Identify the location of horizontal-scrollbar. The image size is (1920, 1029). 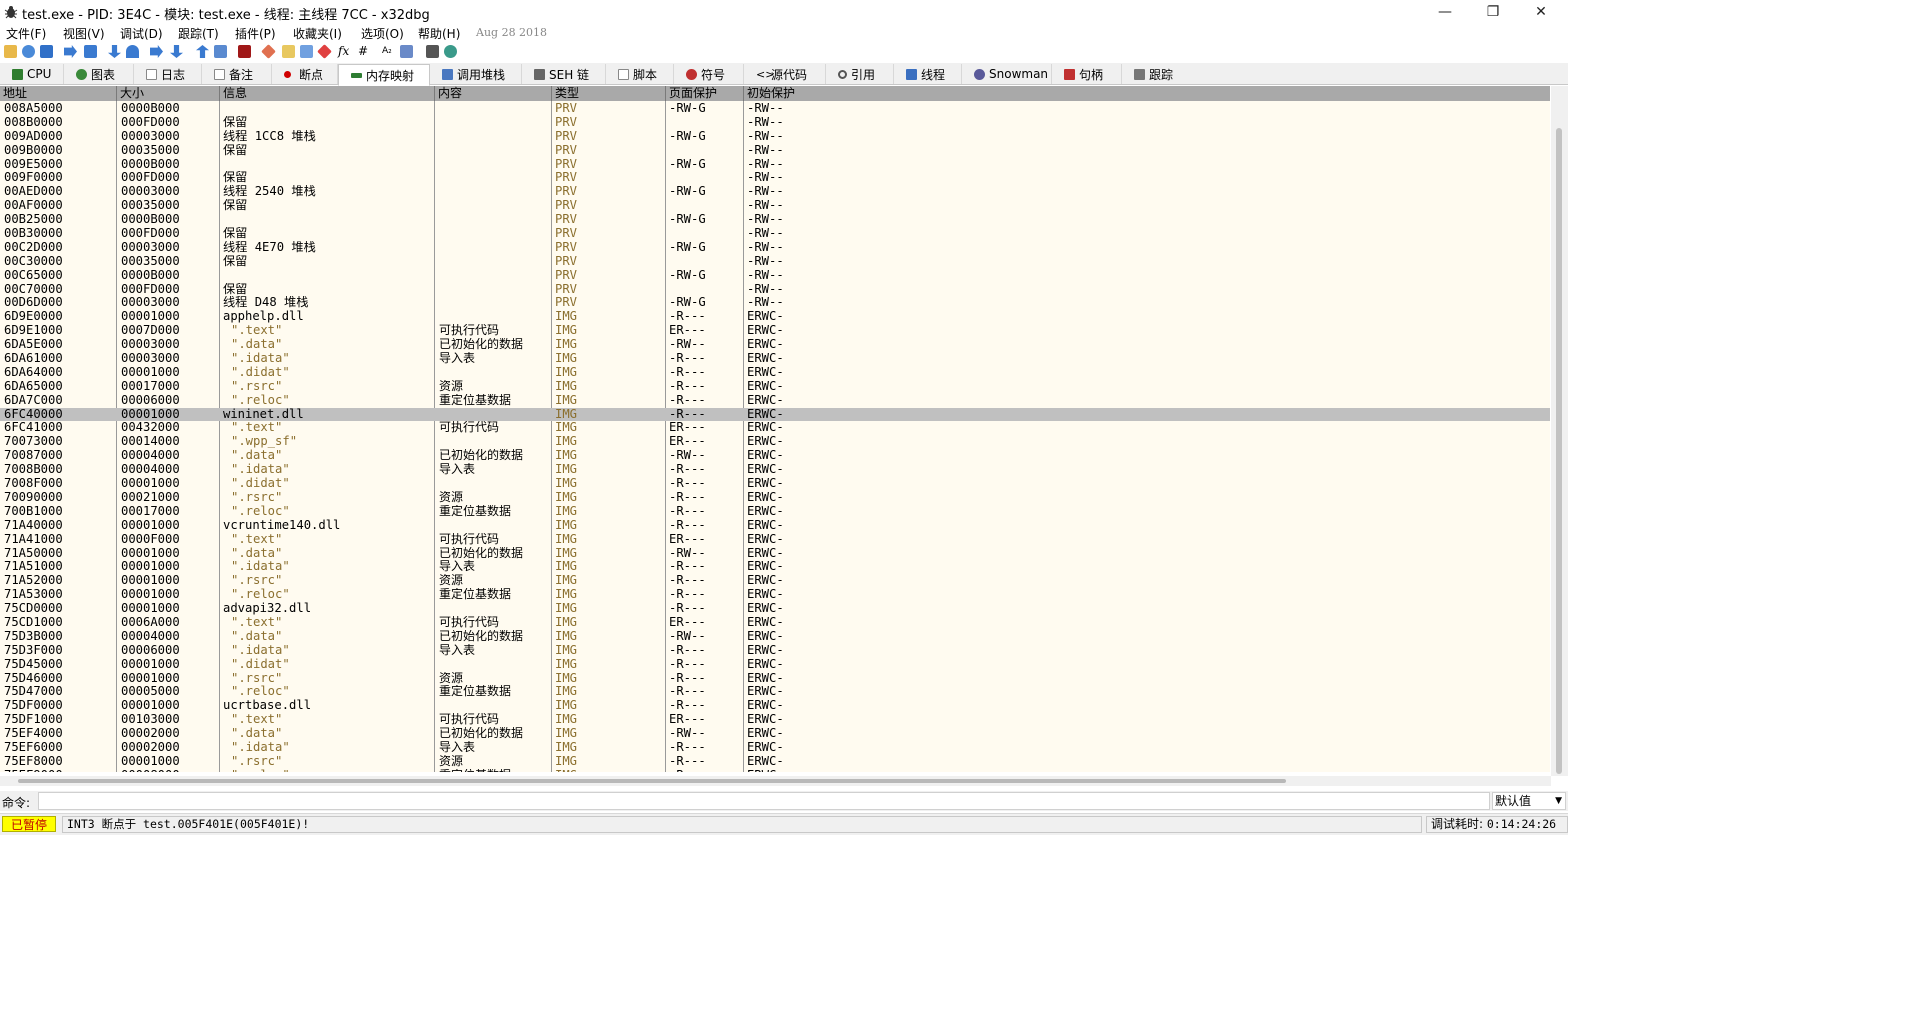
(775, 781).